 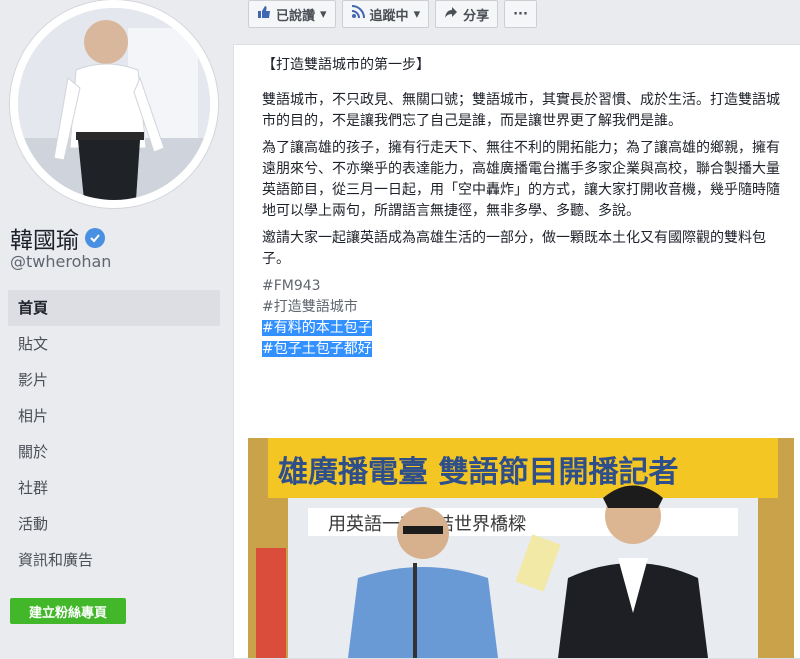 I want to click on nav-item-events: 活動, so click(x=114, y=524).